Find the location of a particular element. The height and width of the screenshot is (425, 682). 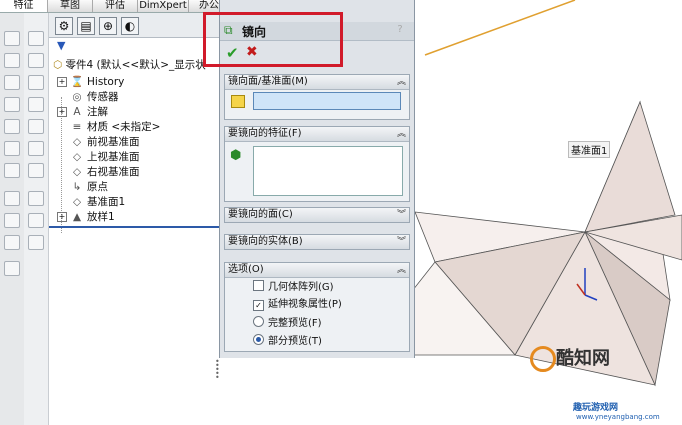

tree-item-label: 传感器 is located at coordinates (103, 97).